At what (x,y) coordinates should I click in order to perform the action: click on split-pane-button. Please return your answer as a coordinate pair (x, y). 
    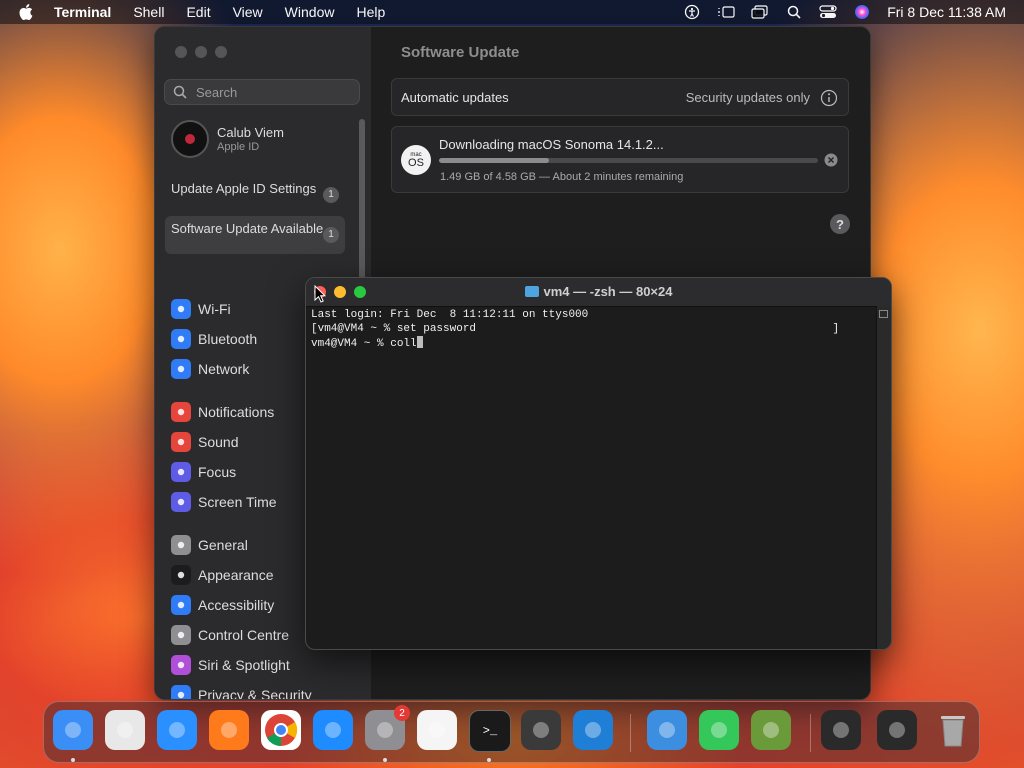
    Looking at the image, I should click on (883, 314).